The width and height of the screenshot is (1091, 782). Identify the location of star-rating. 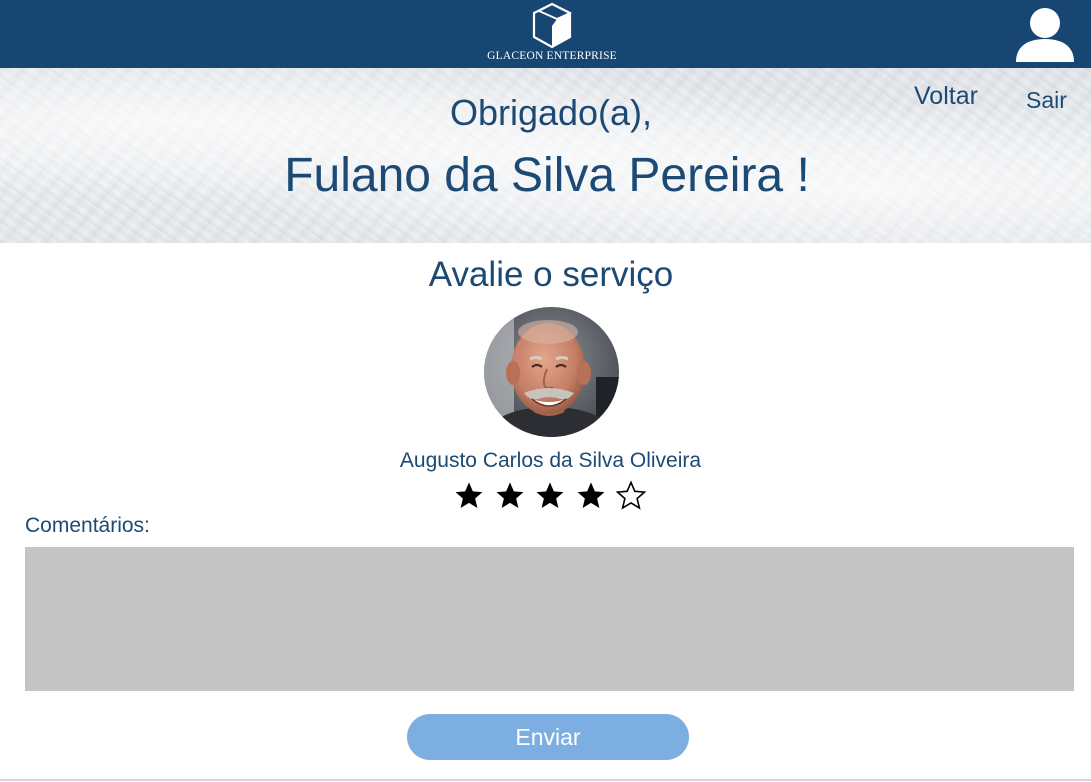
(554, 496).